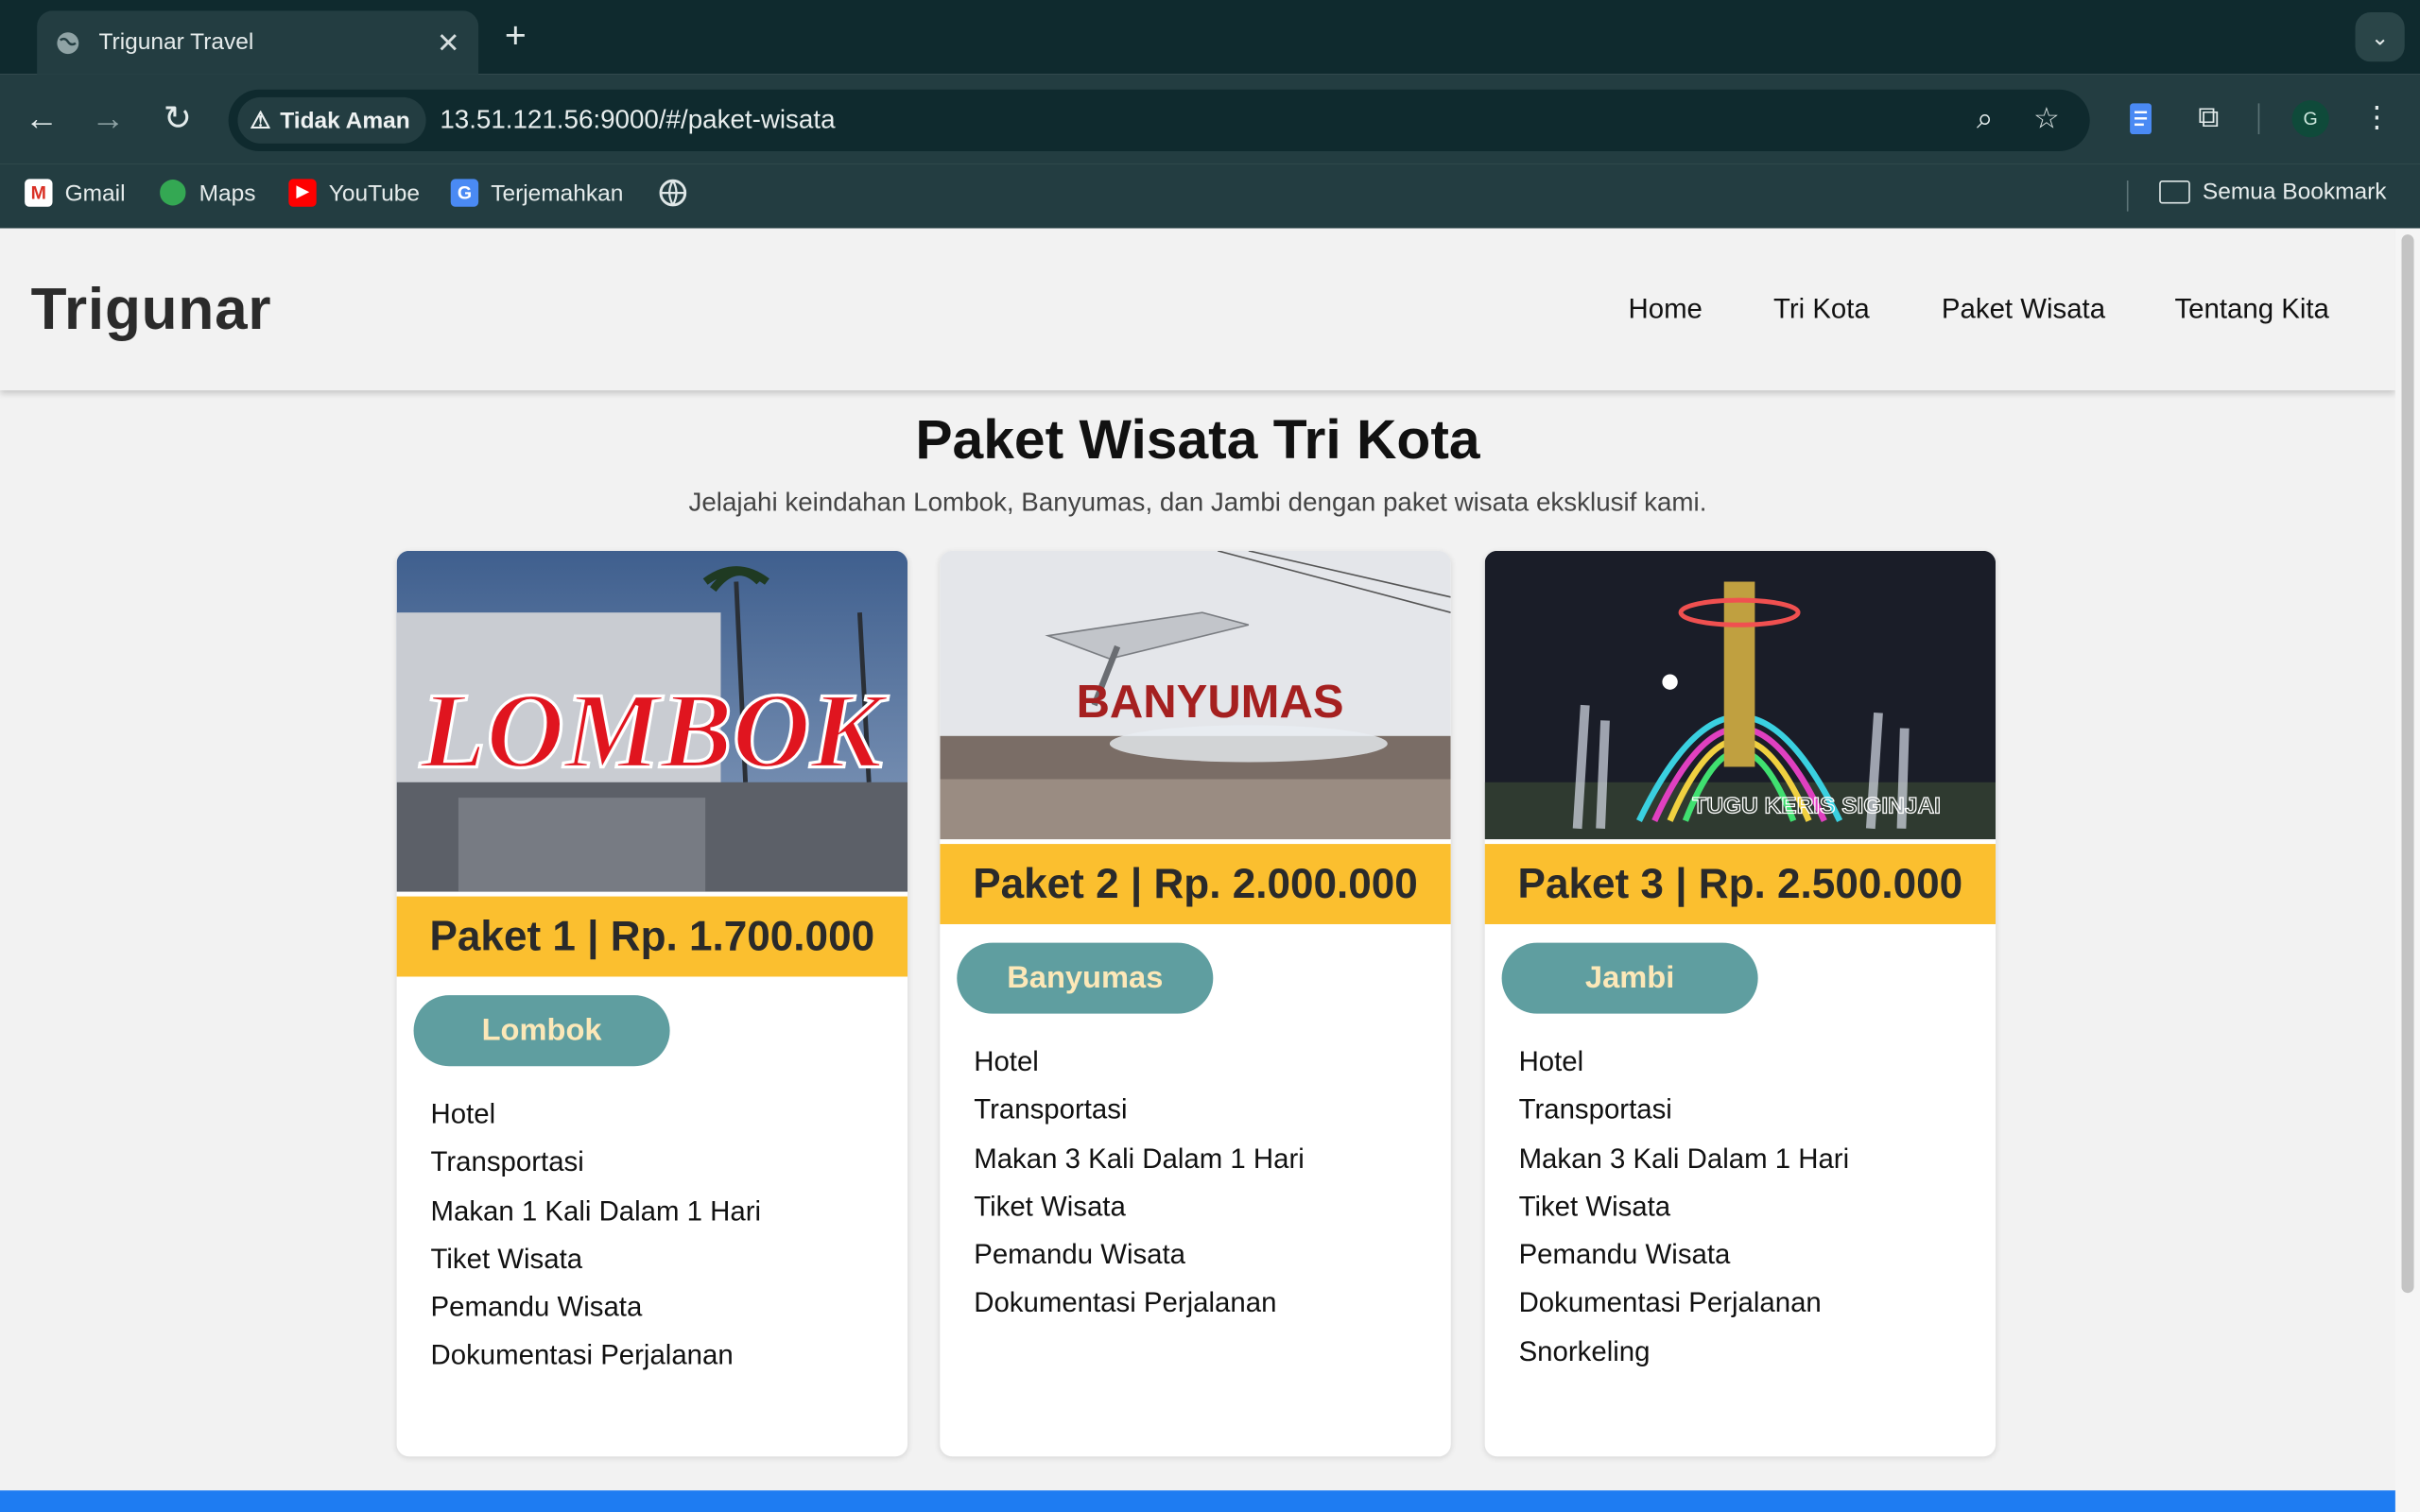  Describe the element at coordinates (1196, 884) in the screenshot. I see `package-price: Paket 2 | Rp. 2.000.000` at that location.